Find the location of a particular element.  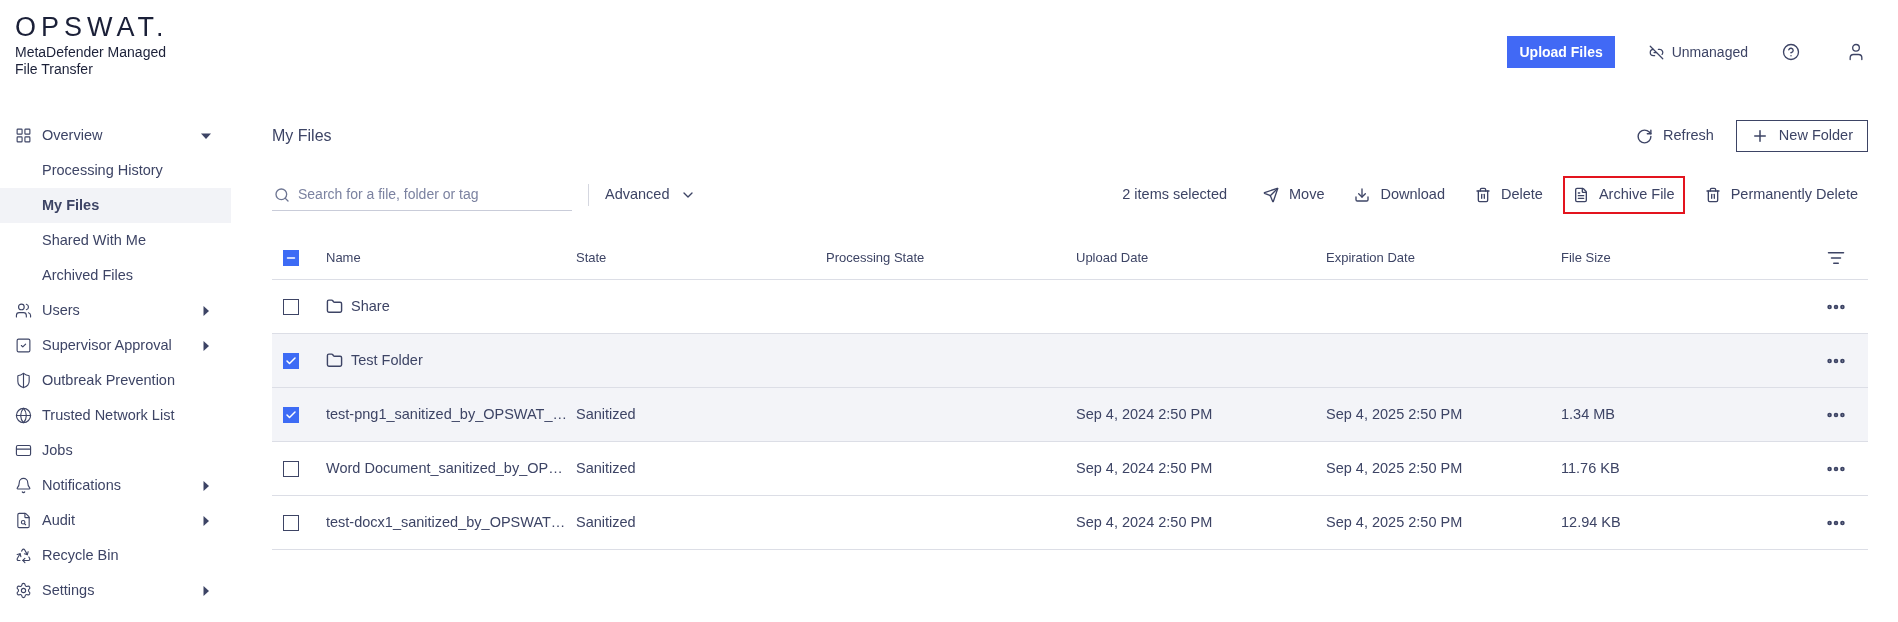

column-header: Upload Date is located at coordinates (1201, 257).